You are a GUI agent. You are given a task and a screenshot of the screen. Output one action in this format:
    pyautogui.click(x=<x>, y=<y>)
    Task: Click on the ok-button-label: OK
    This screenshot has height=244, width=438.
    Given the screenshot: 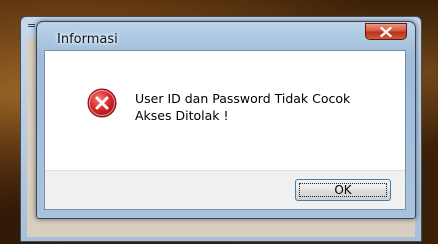 What is the action you would take?
    pyautogui.click(x=343, y=190)
    